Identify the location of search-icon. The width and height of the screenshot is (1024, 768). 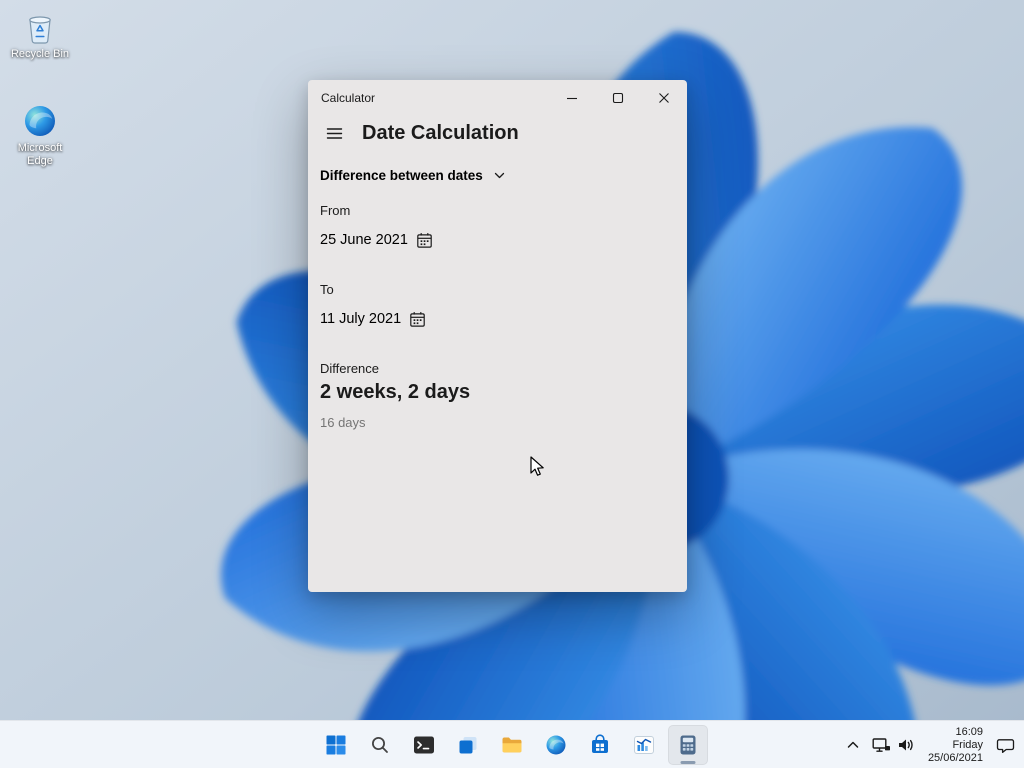
(380, 745).